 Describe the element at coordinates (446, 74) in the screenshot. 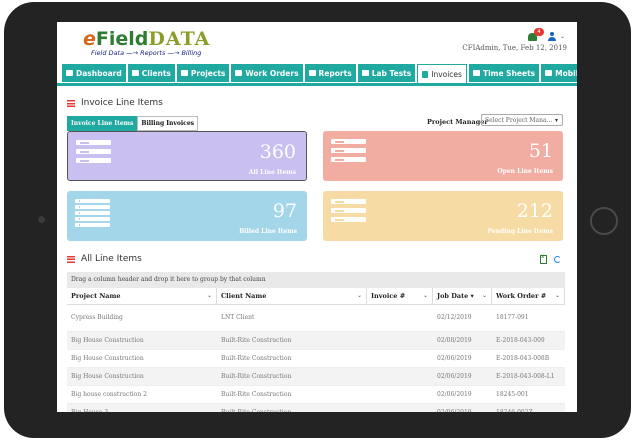

I see `tab-label: Invoices` at that location.